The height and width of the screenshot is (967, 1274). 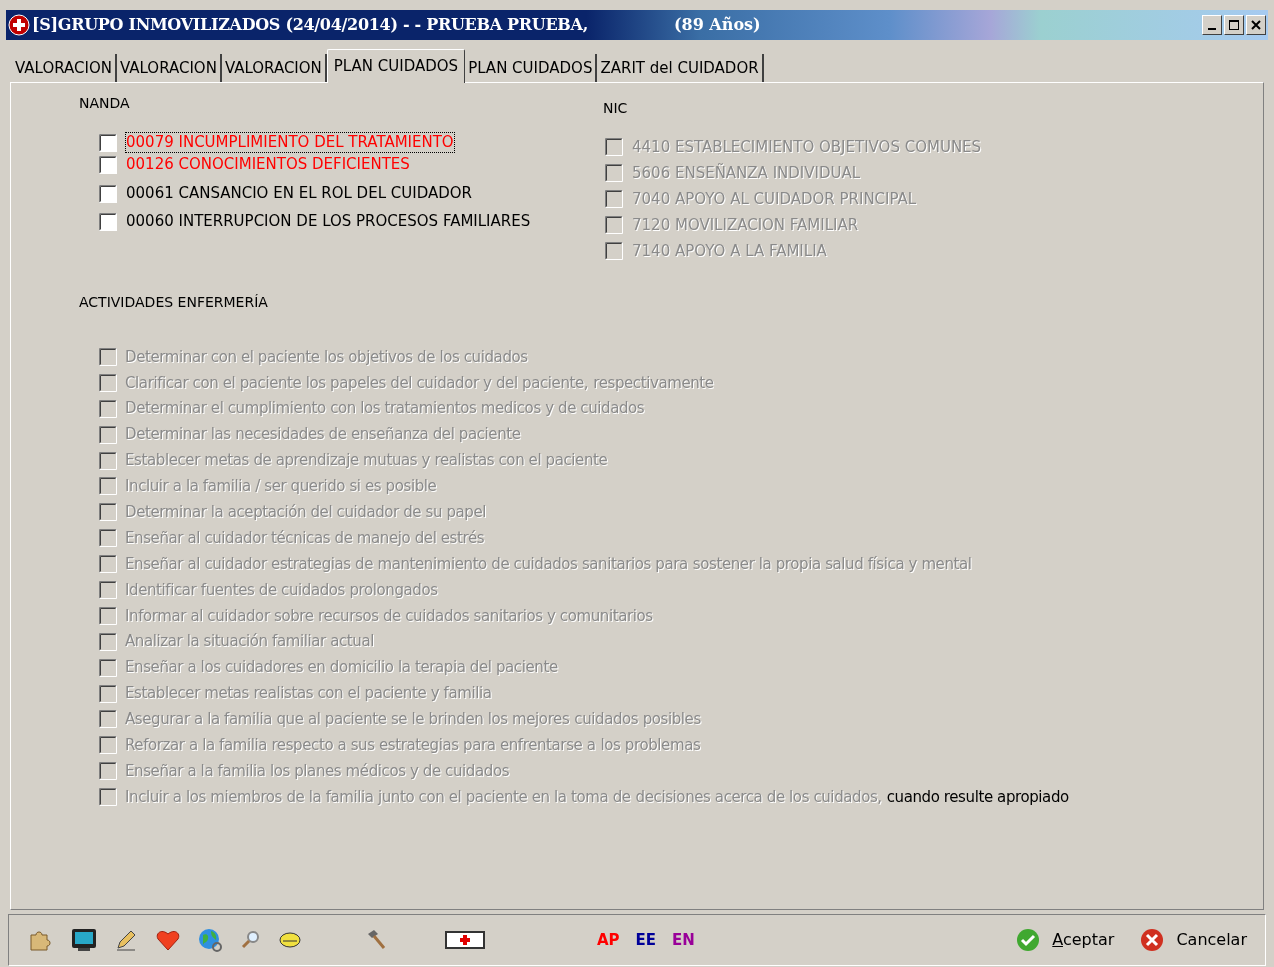 What do you see at coordinates (774, 199) in the screenshot?
I see `intervention-label: 7040 APOYO AL CUIDADOR PRINCIPAL` at bounding box center [774, 199].